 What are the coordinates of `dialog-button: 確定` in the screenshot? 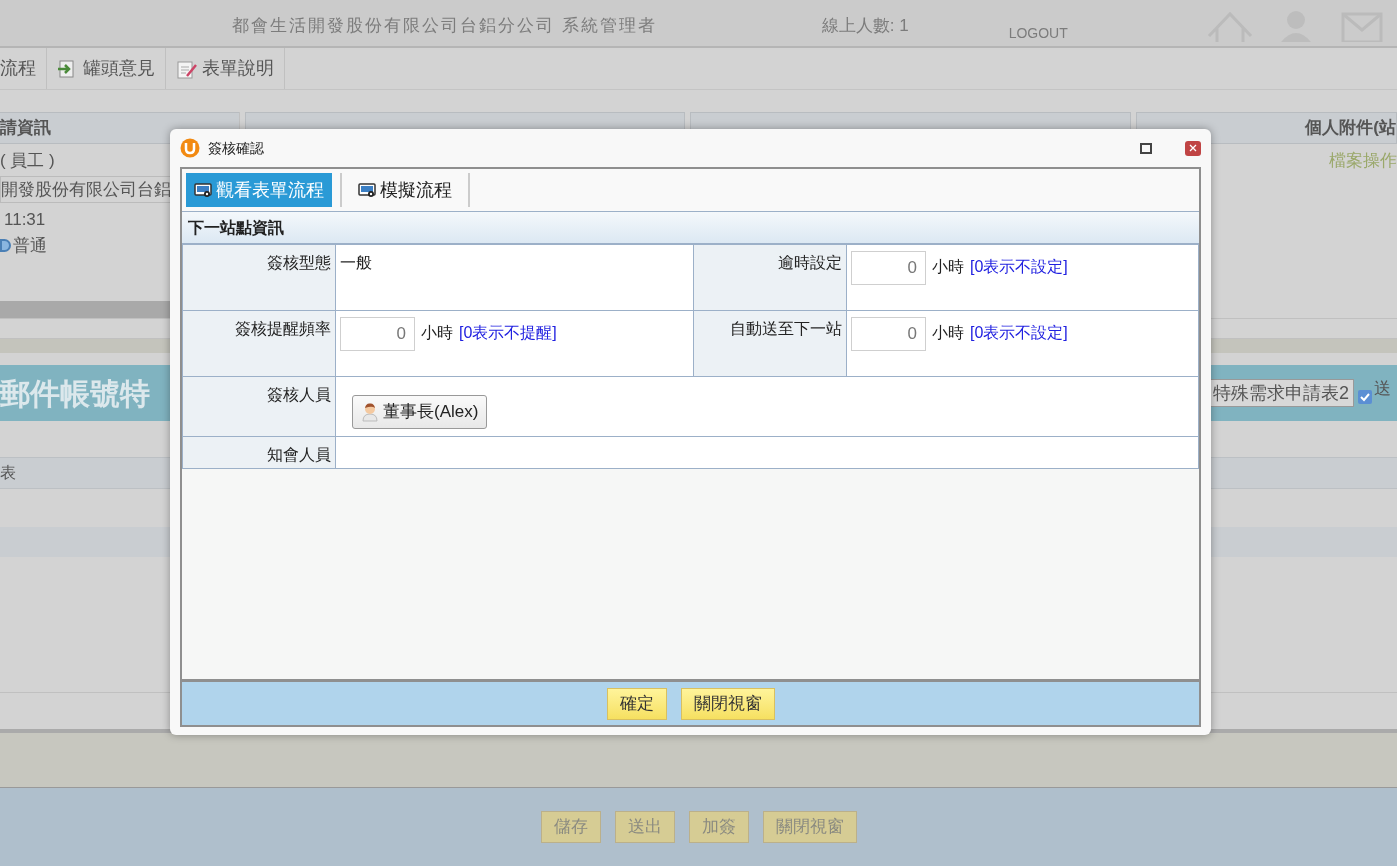 It's located at (636, 703).